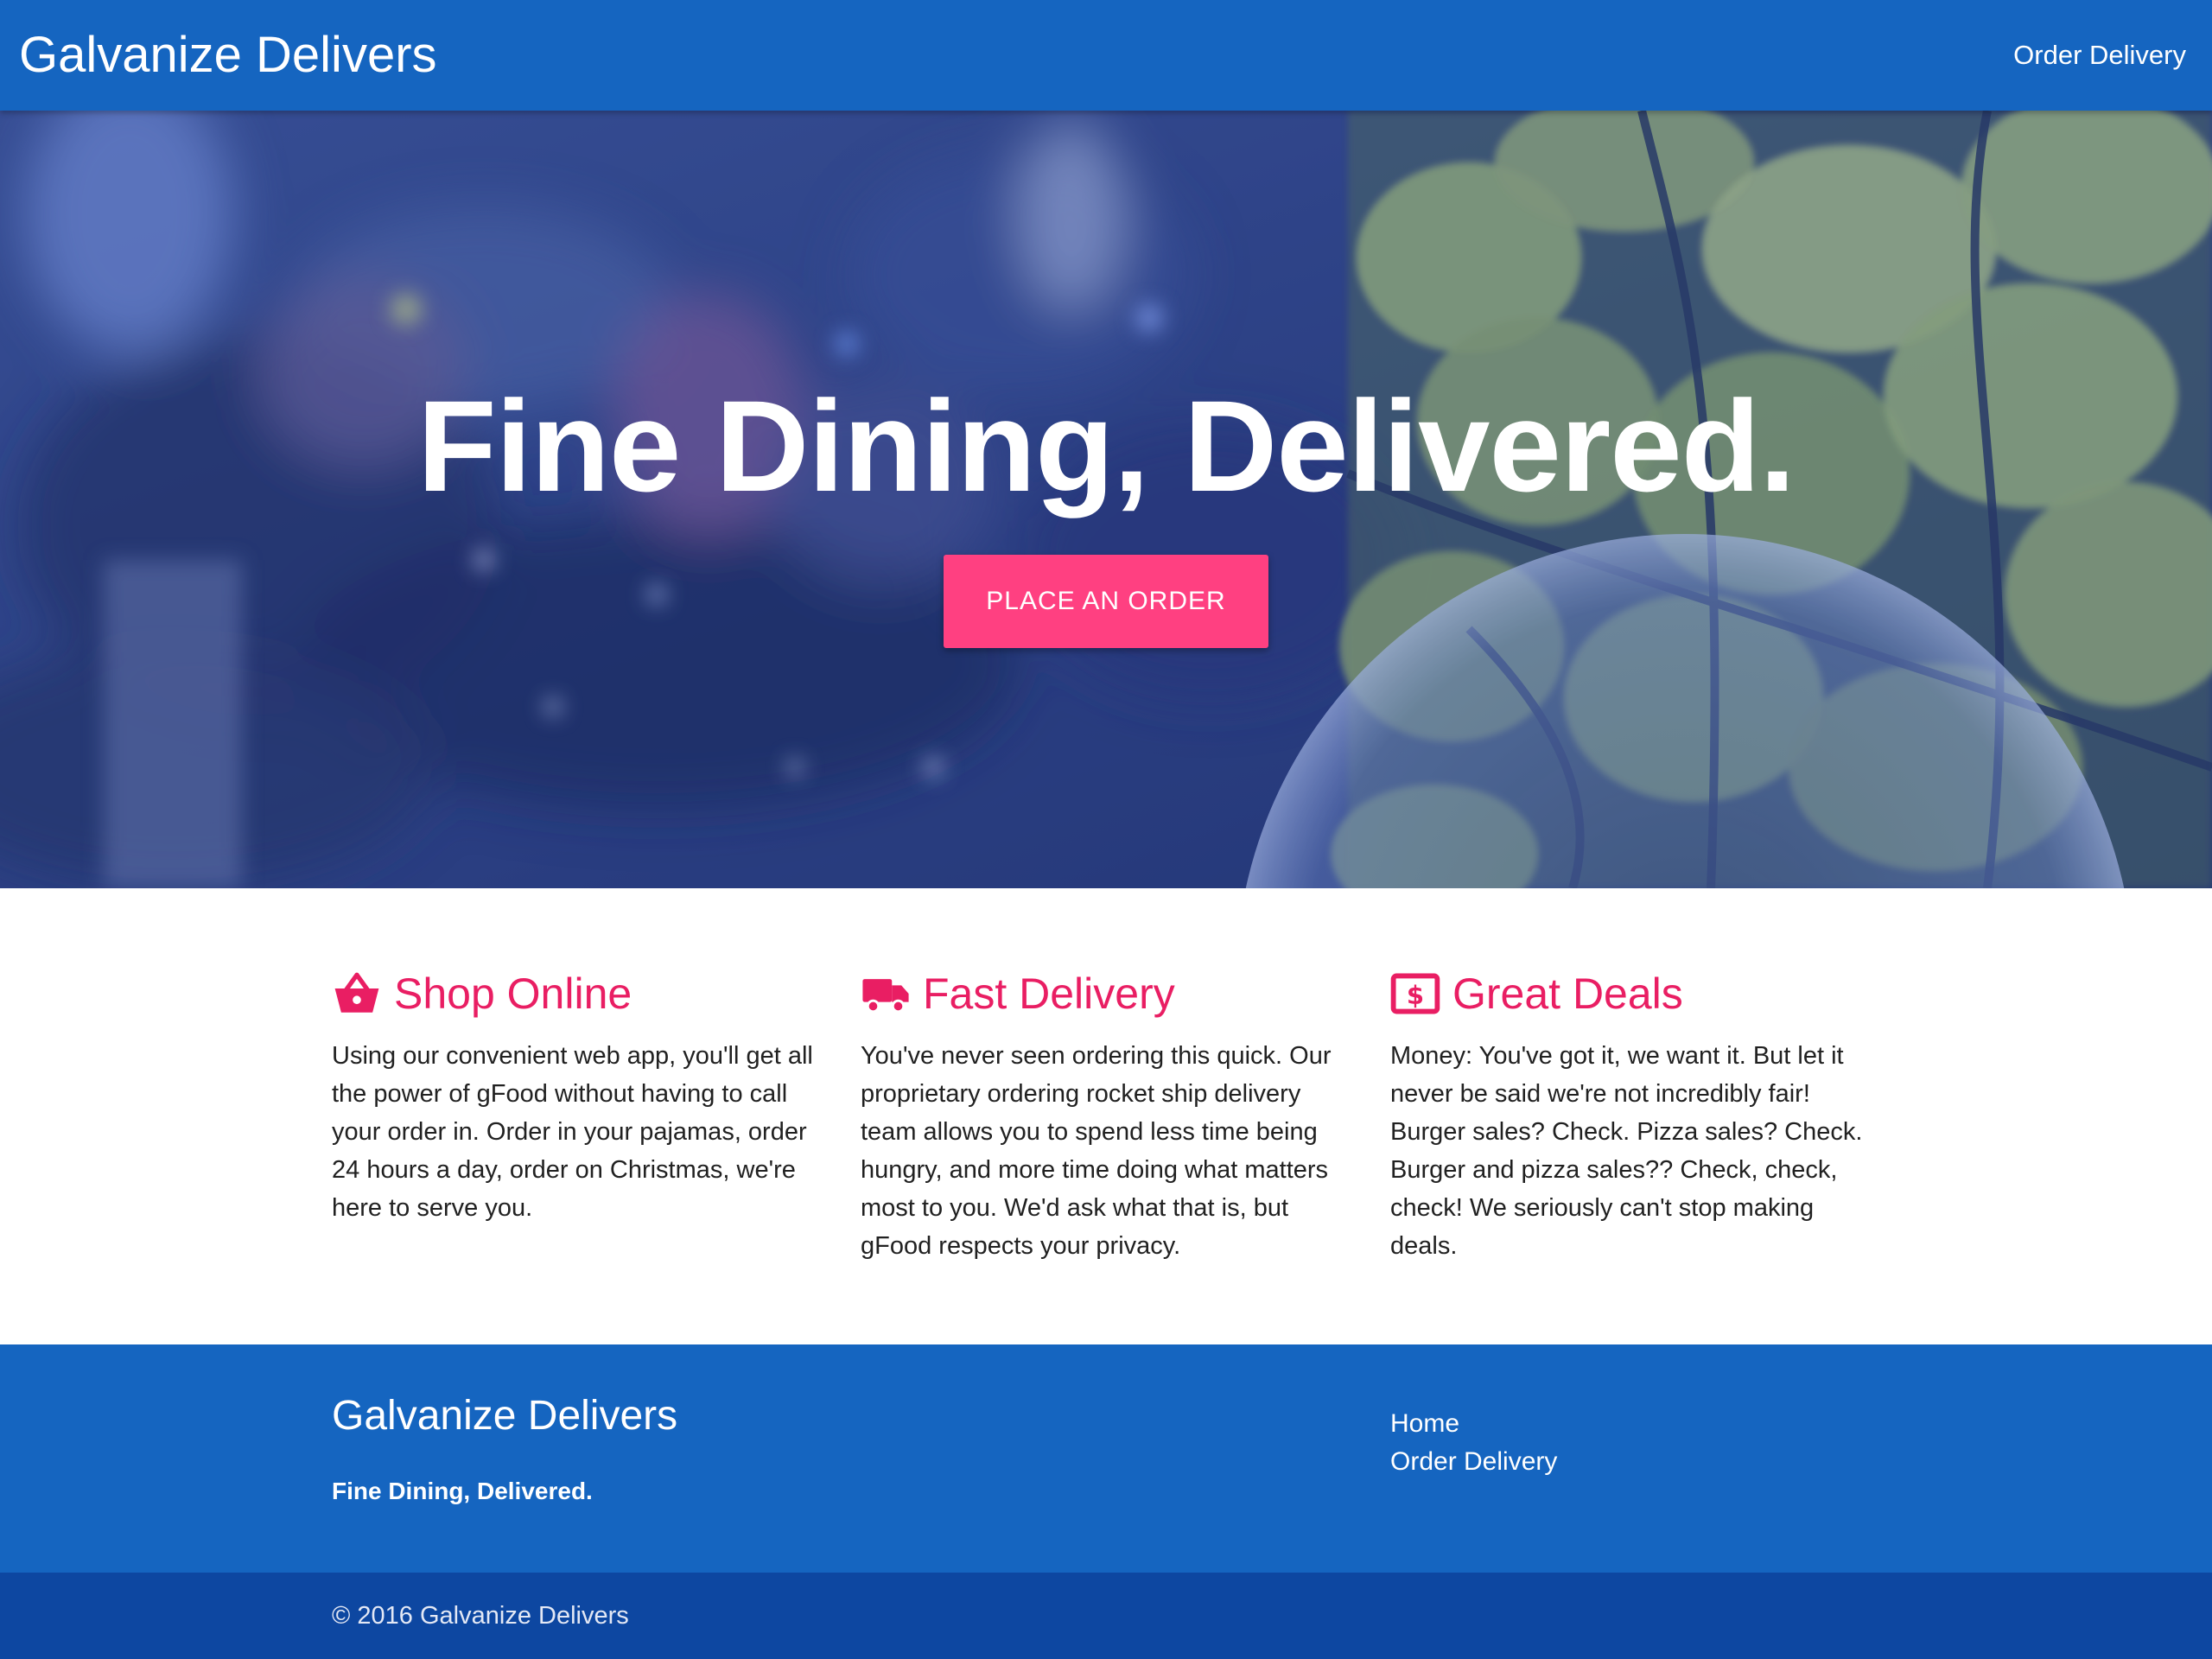  What do you see at coordinates (480, 1616) in the screenshot?
I see `copyright-text: © 2016 Galvanize Delivers` at bounding box center [480, 1616].